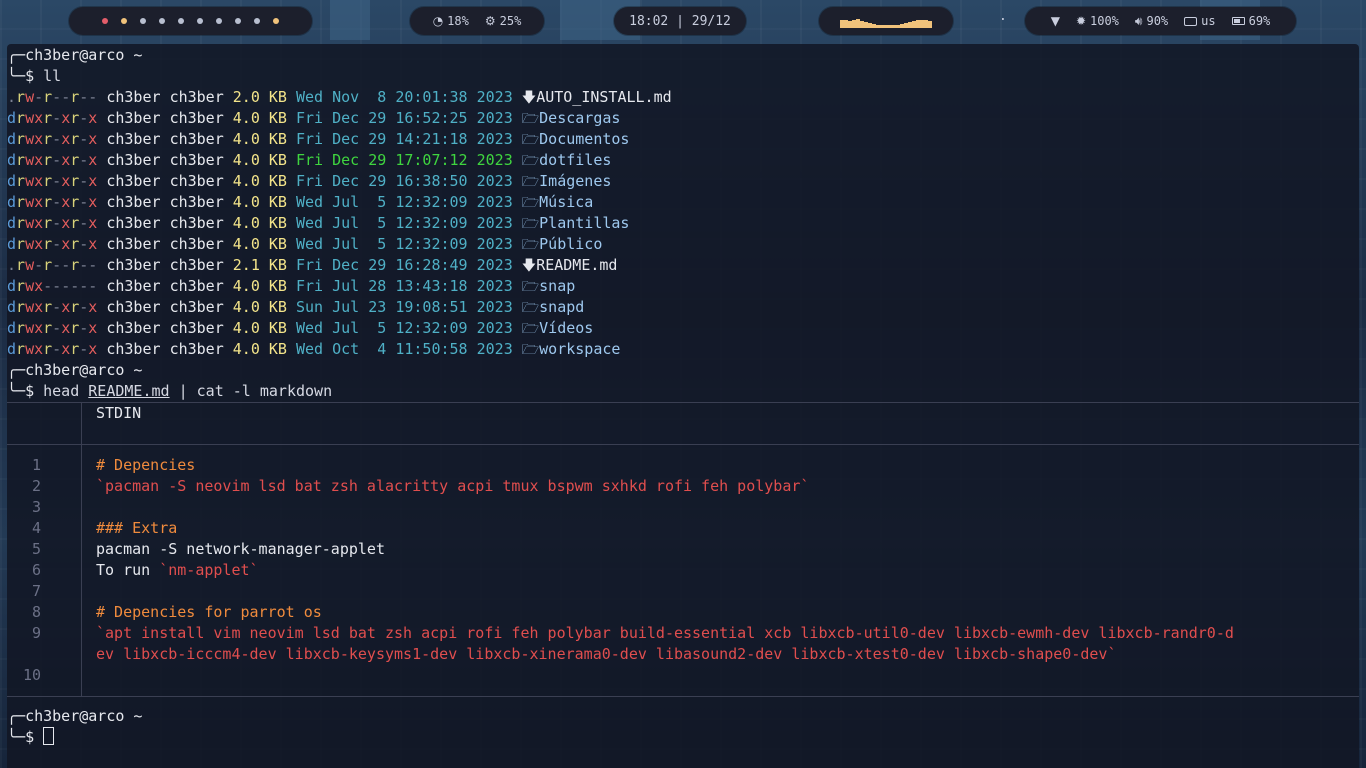 This screenshot has width=1366, height=768. What do you see at coordinates (190, 21) in the screenshot?
I see `workspace-indicators` at bounding box center [190, 21].